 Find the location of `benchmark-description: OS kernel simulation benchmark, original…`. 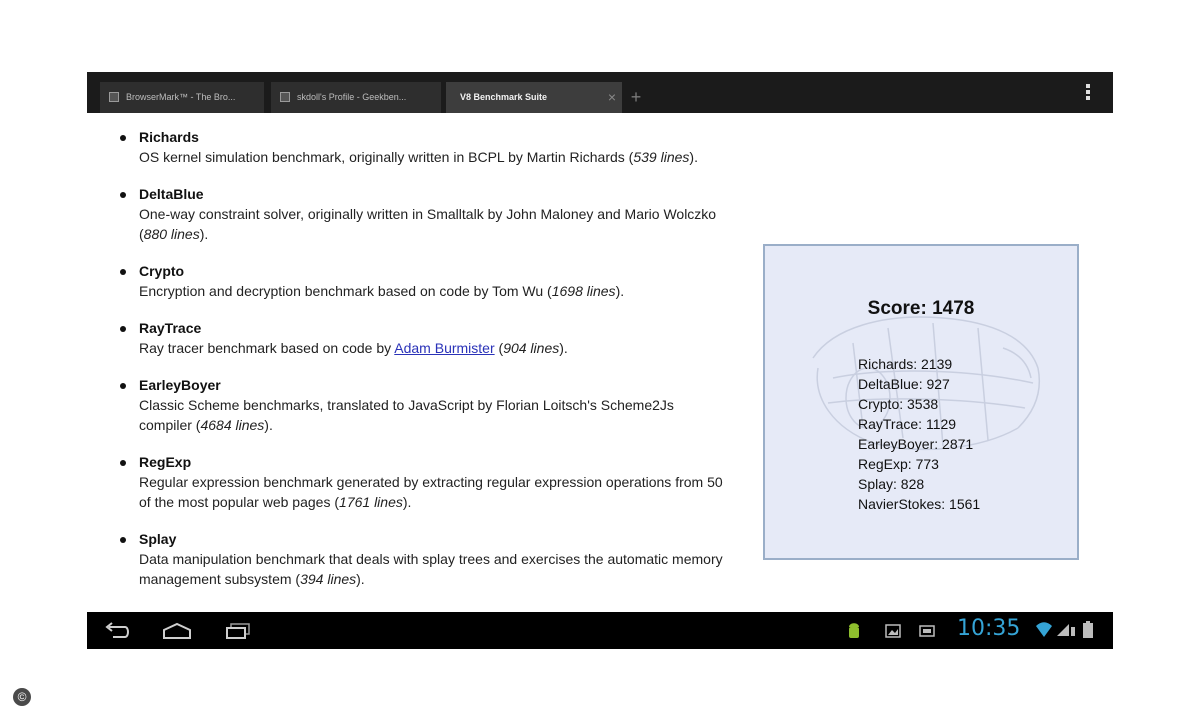

benchmark-description: OS kernel simulation benchmark, original… is located at coordinates (418, 157).